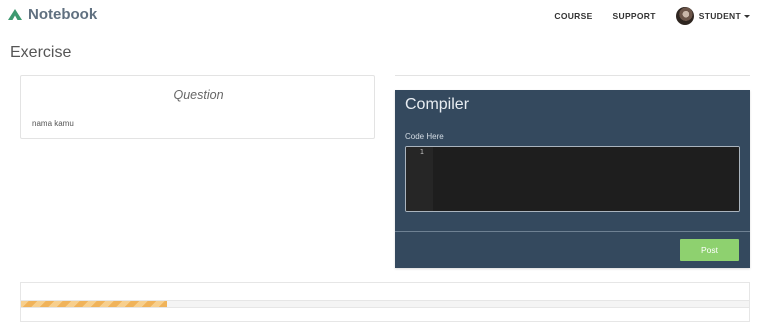  Describe the element at coordinates (198, 95) in the screenshot. I see `question-title: Question` at that location.